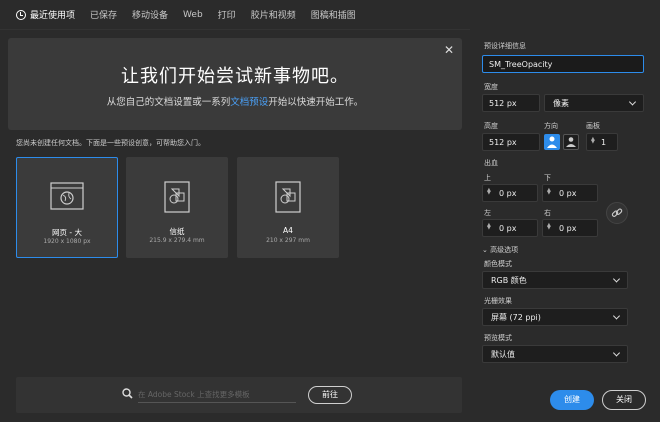  Describe the element at coordinates (547, 178) in the screenshot. I see `bleed-bottom-label: 下` at that location.